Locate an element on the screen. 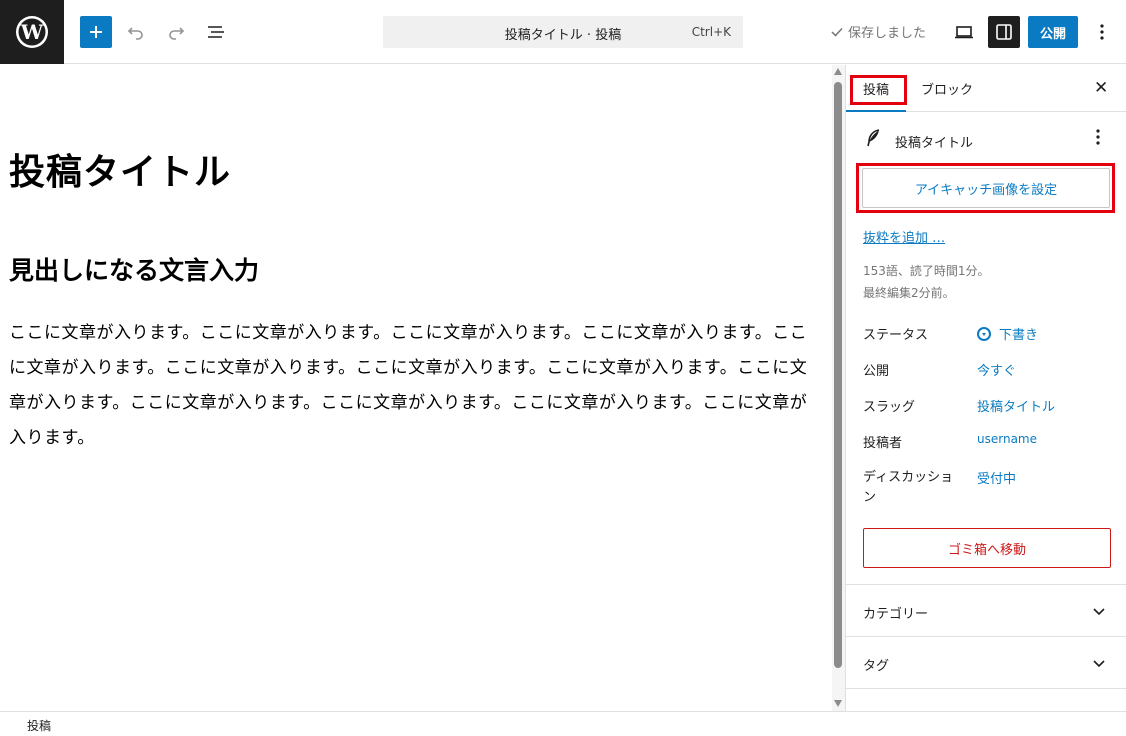 This screenshot has height=736, width=1126. author-button: username is located at coordinates (1007, 439).